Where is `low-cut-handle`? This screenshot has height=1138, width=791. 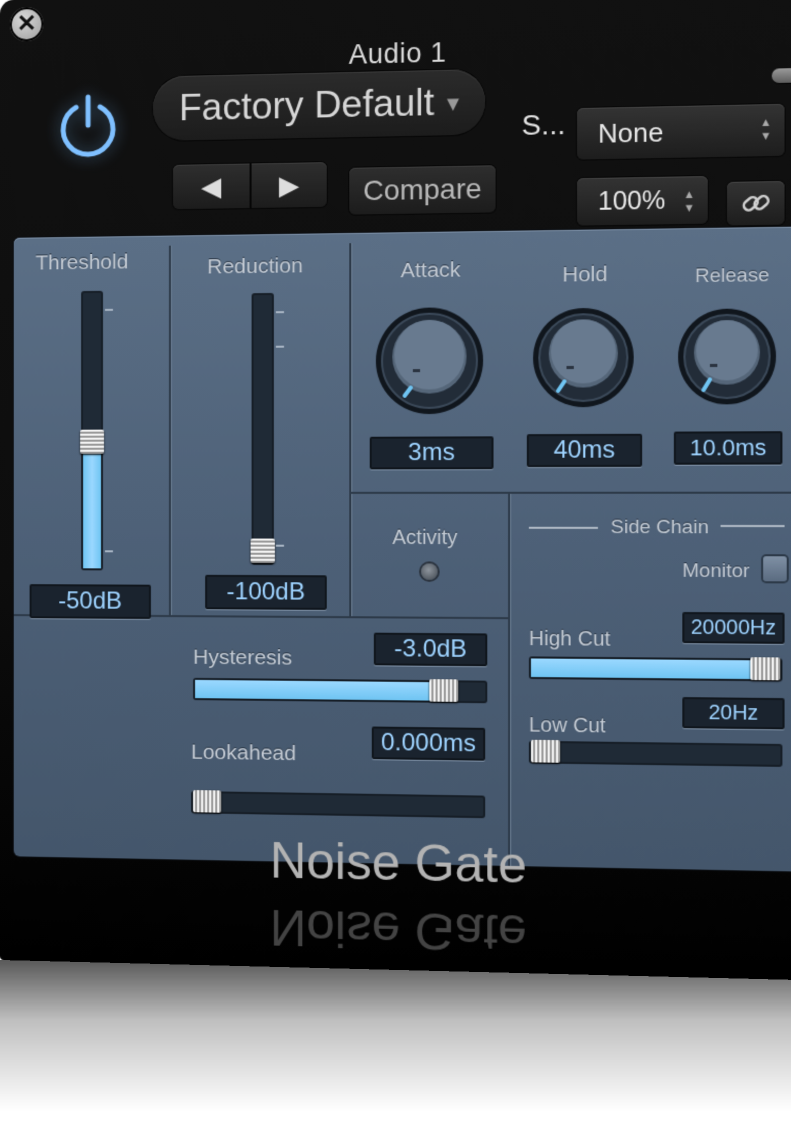 low-cut-handle is located at coordinates (545, 751).